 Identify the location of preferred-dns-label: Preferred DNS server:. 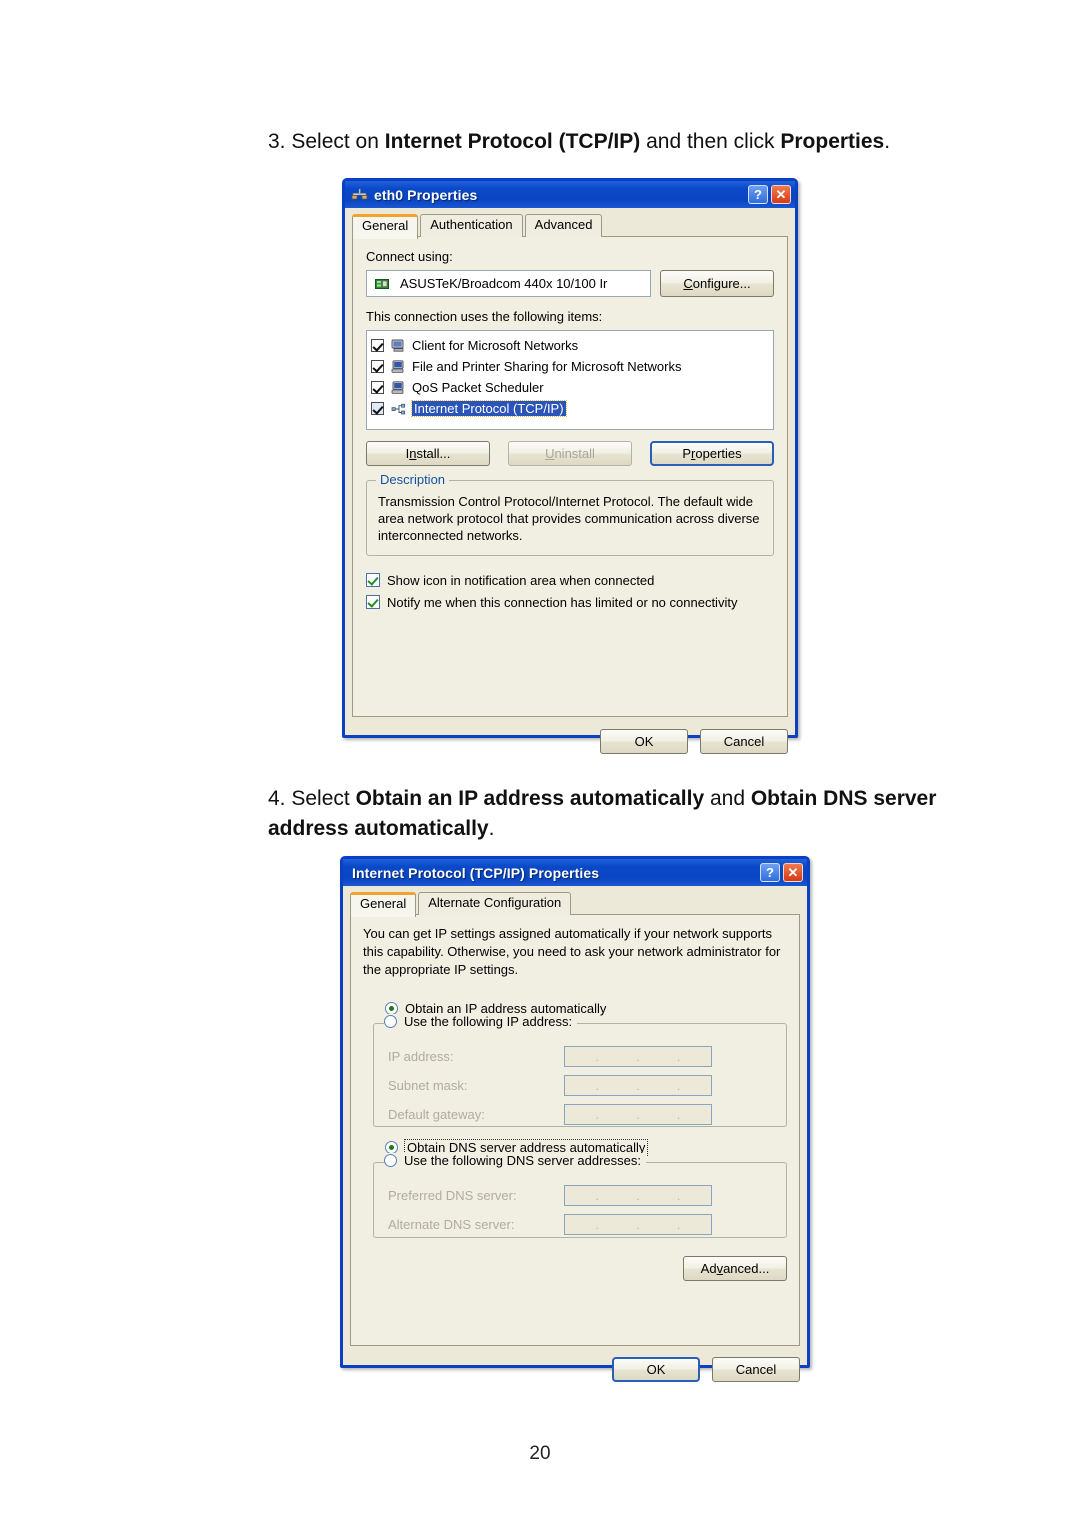
(452, 1195).